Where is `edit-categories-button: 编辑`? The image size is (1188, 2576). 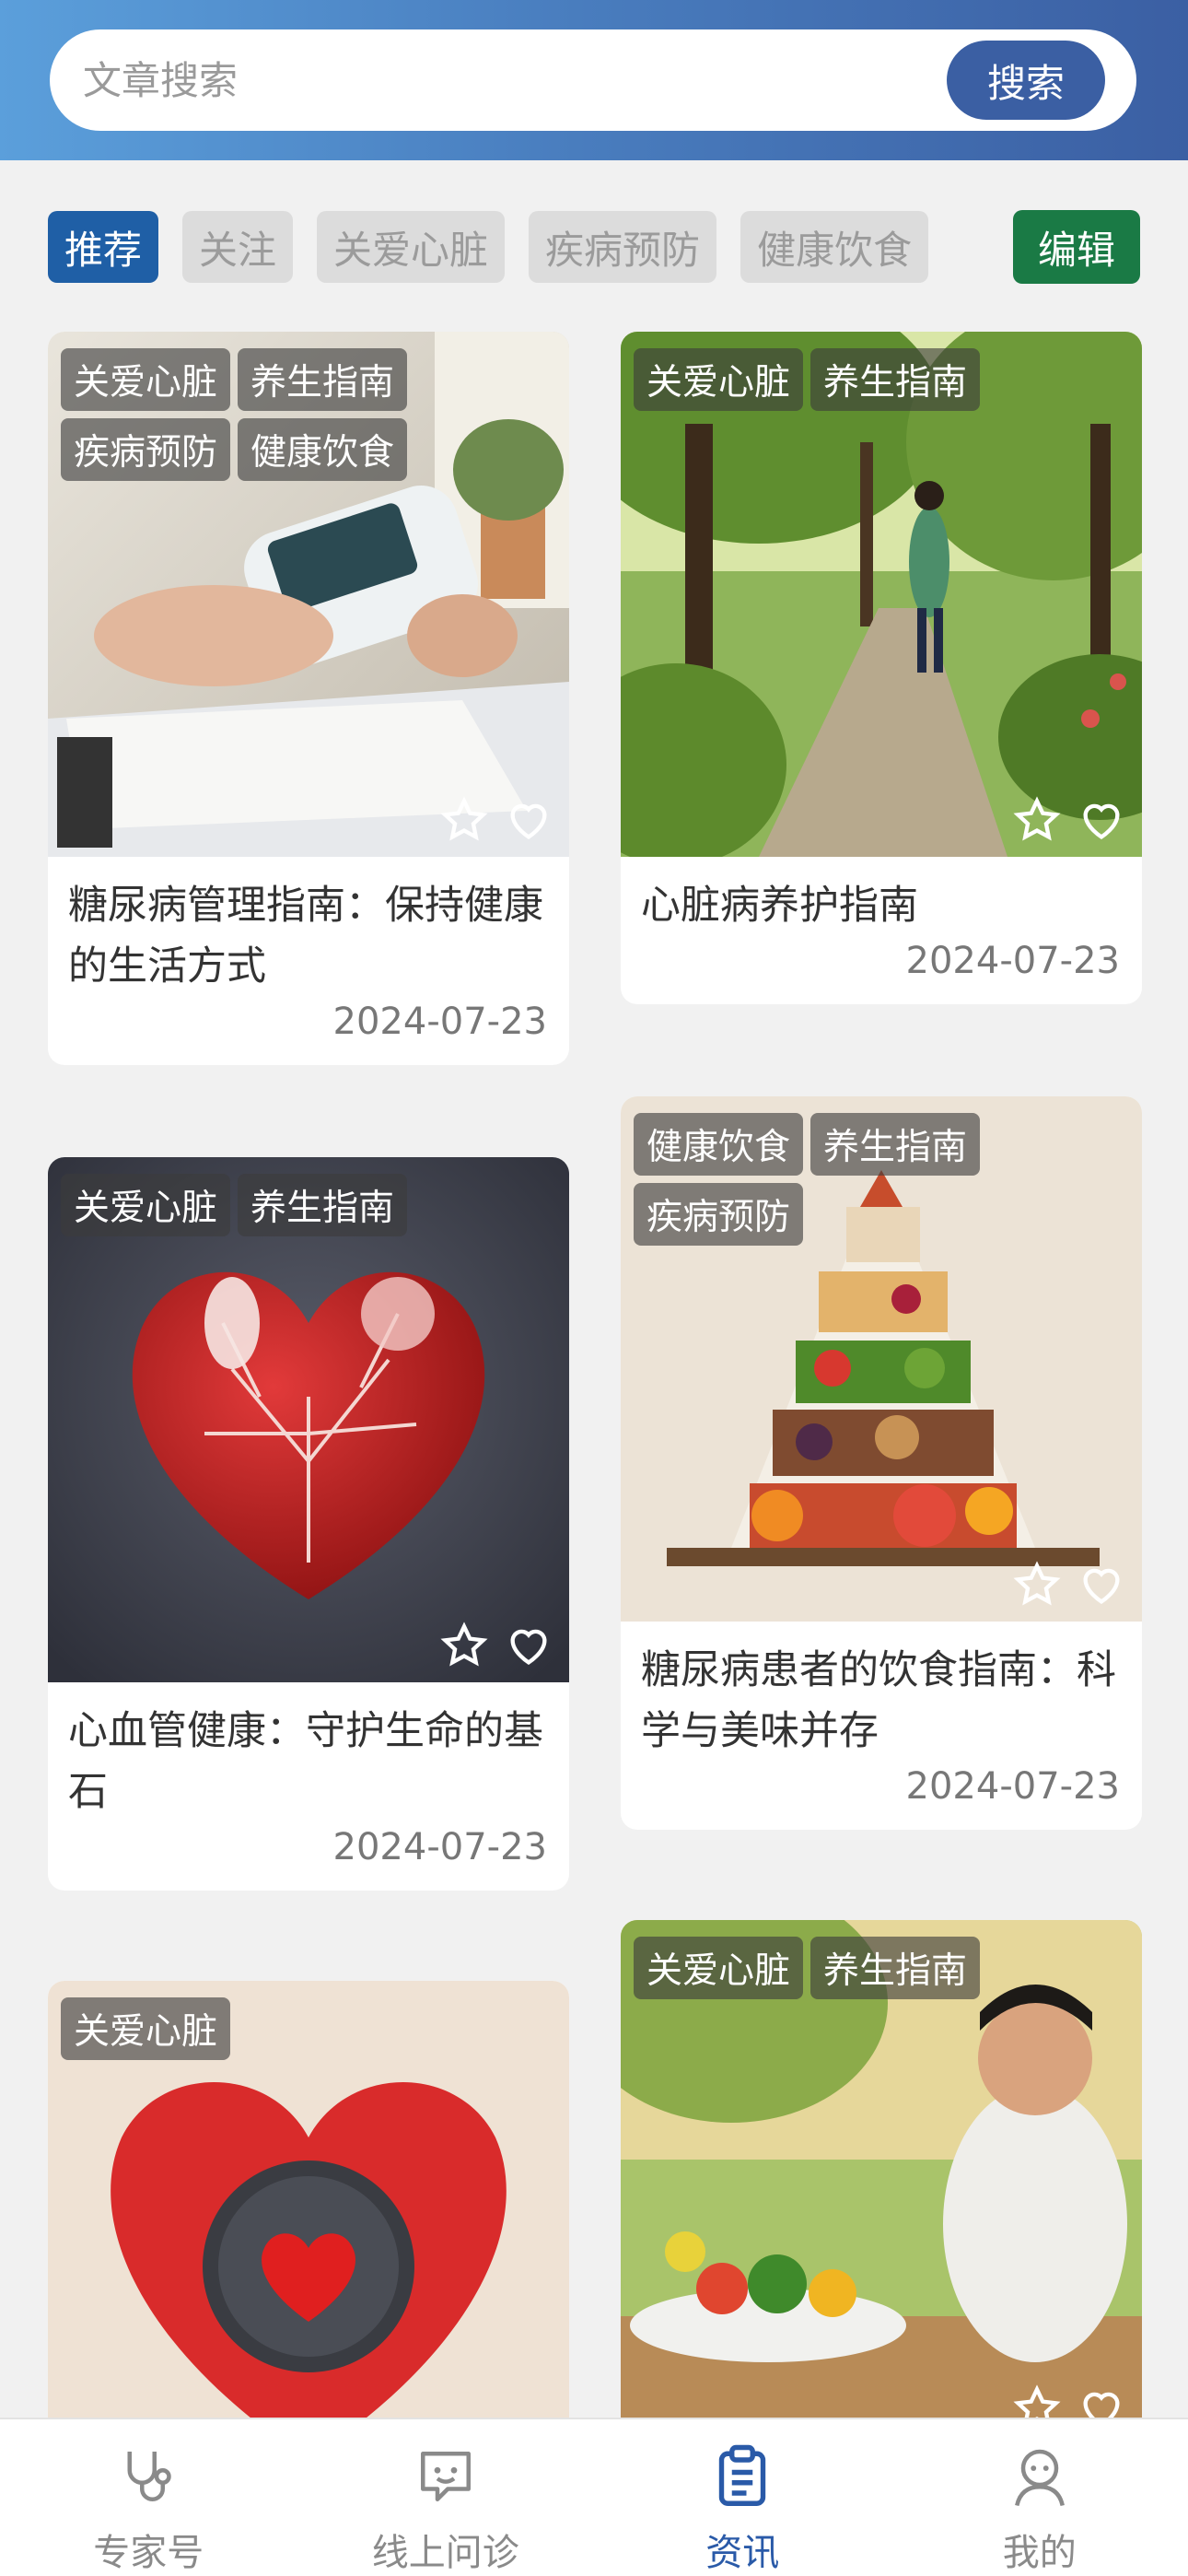 edit-categories-button: 编辑 is located at coordinates (1076, 247).